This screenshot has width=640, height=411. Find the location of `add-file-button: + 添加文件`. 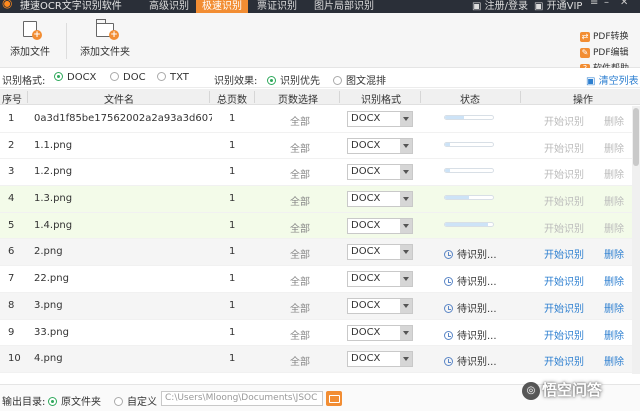

add-file-button: + 添加文件 is located at coordinates (30, 39).